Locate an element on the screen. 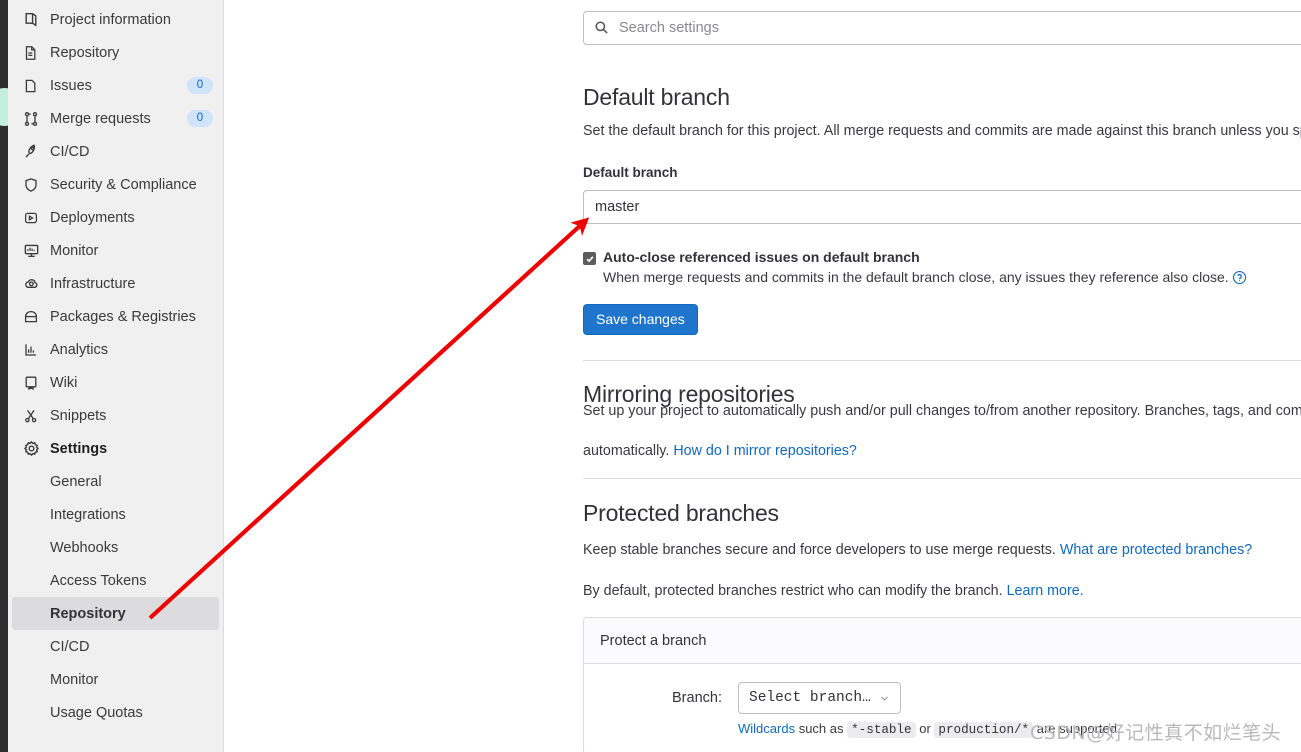 The height and width of the screenshot is (752, 1301). default-branch-input is located at coordinates (942, 207).